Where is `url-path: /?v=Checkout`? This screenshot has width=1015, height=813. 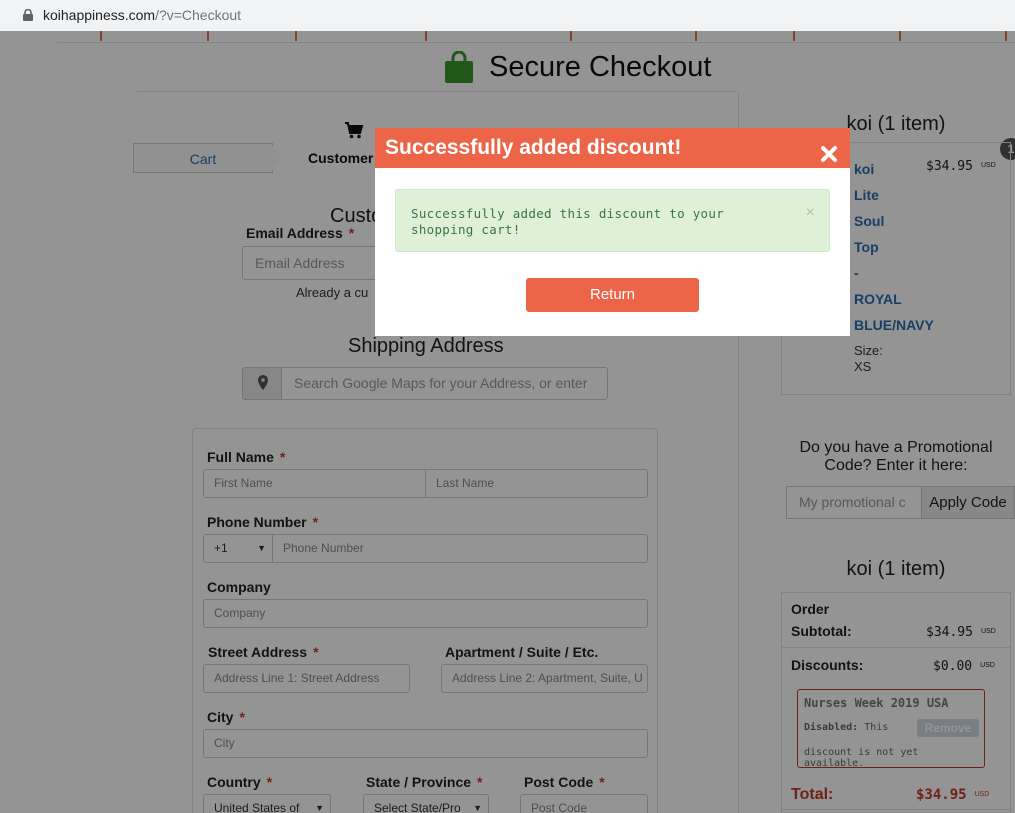
url-path: /?v=Checkout is located at coordinates (198, 15).